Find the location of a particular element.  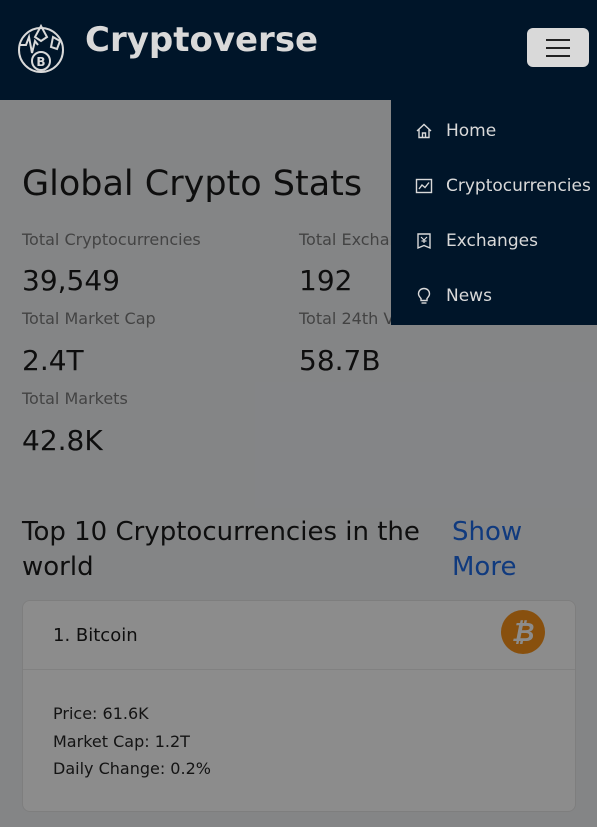

menu-item-home: Home is located at coordinates (494, 130).